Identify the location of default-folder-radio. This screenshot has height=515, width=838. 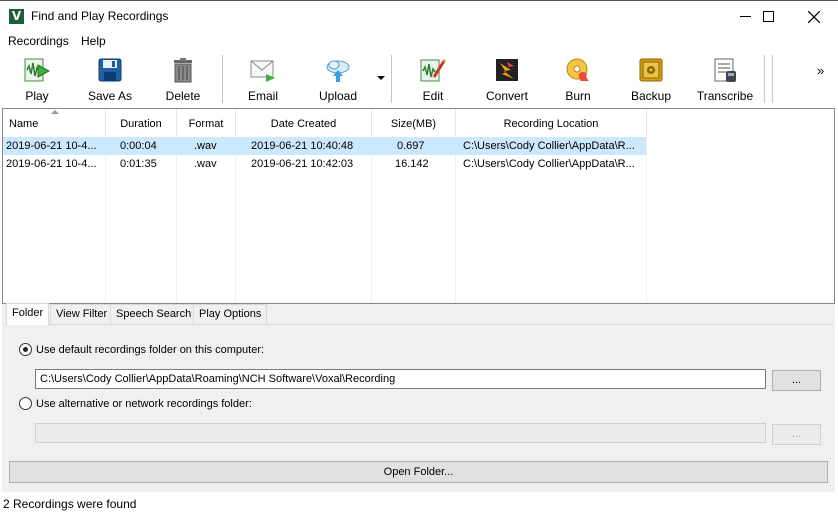
(25, 349).